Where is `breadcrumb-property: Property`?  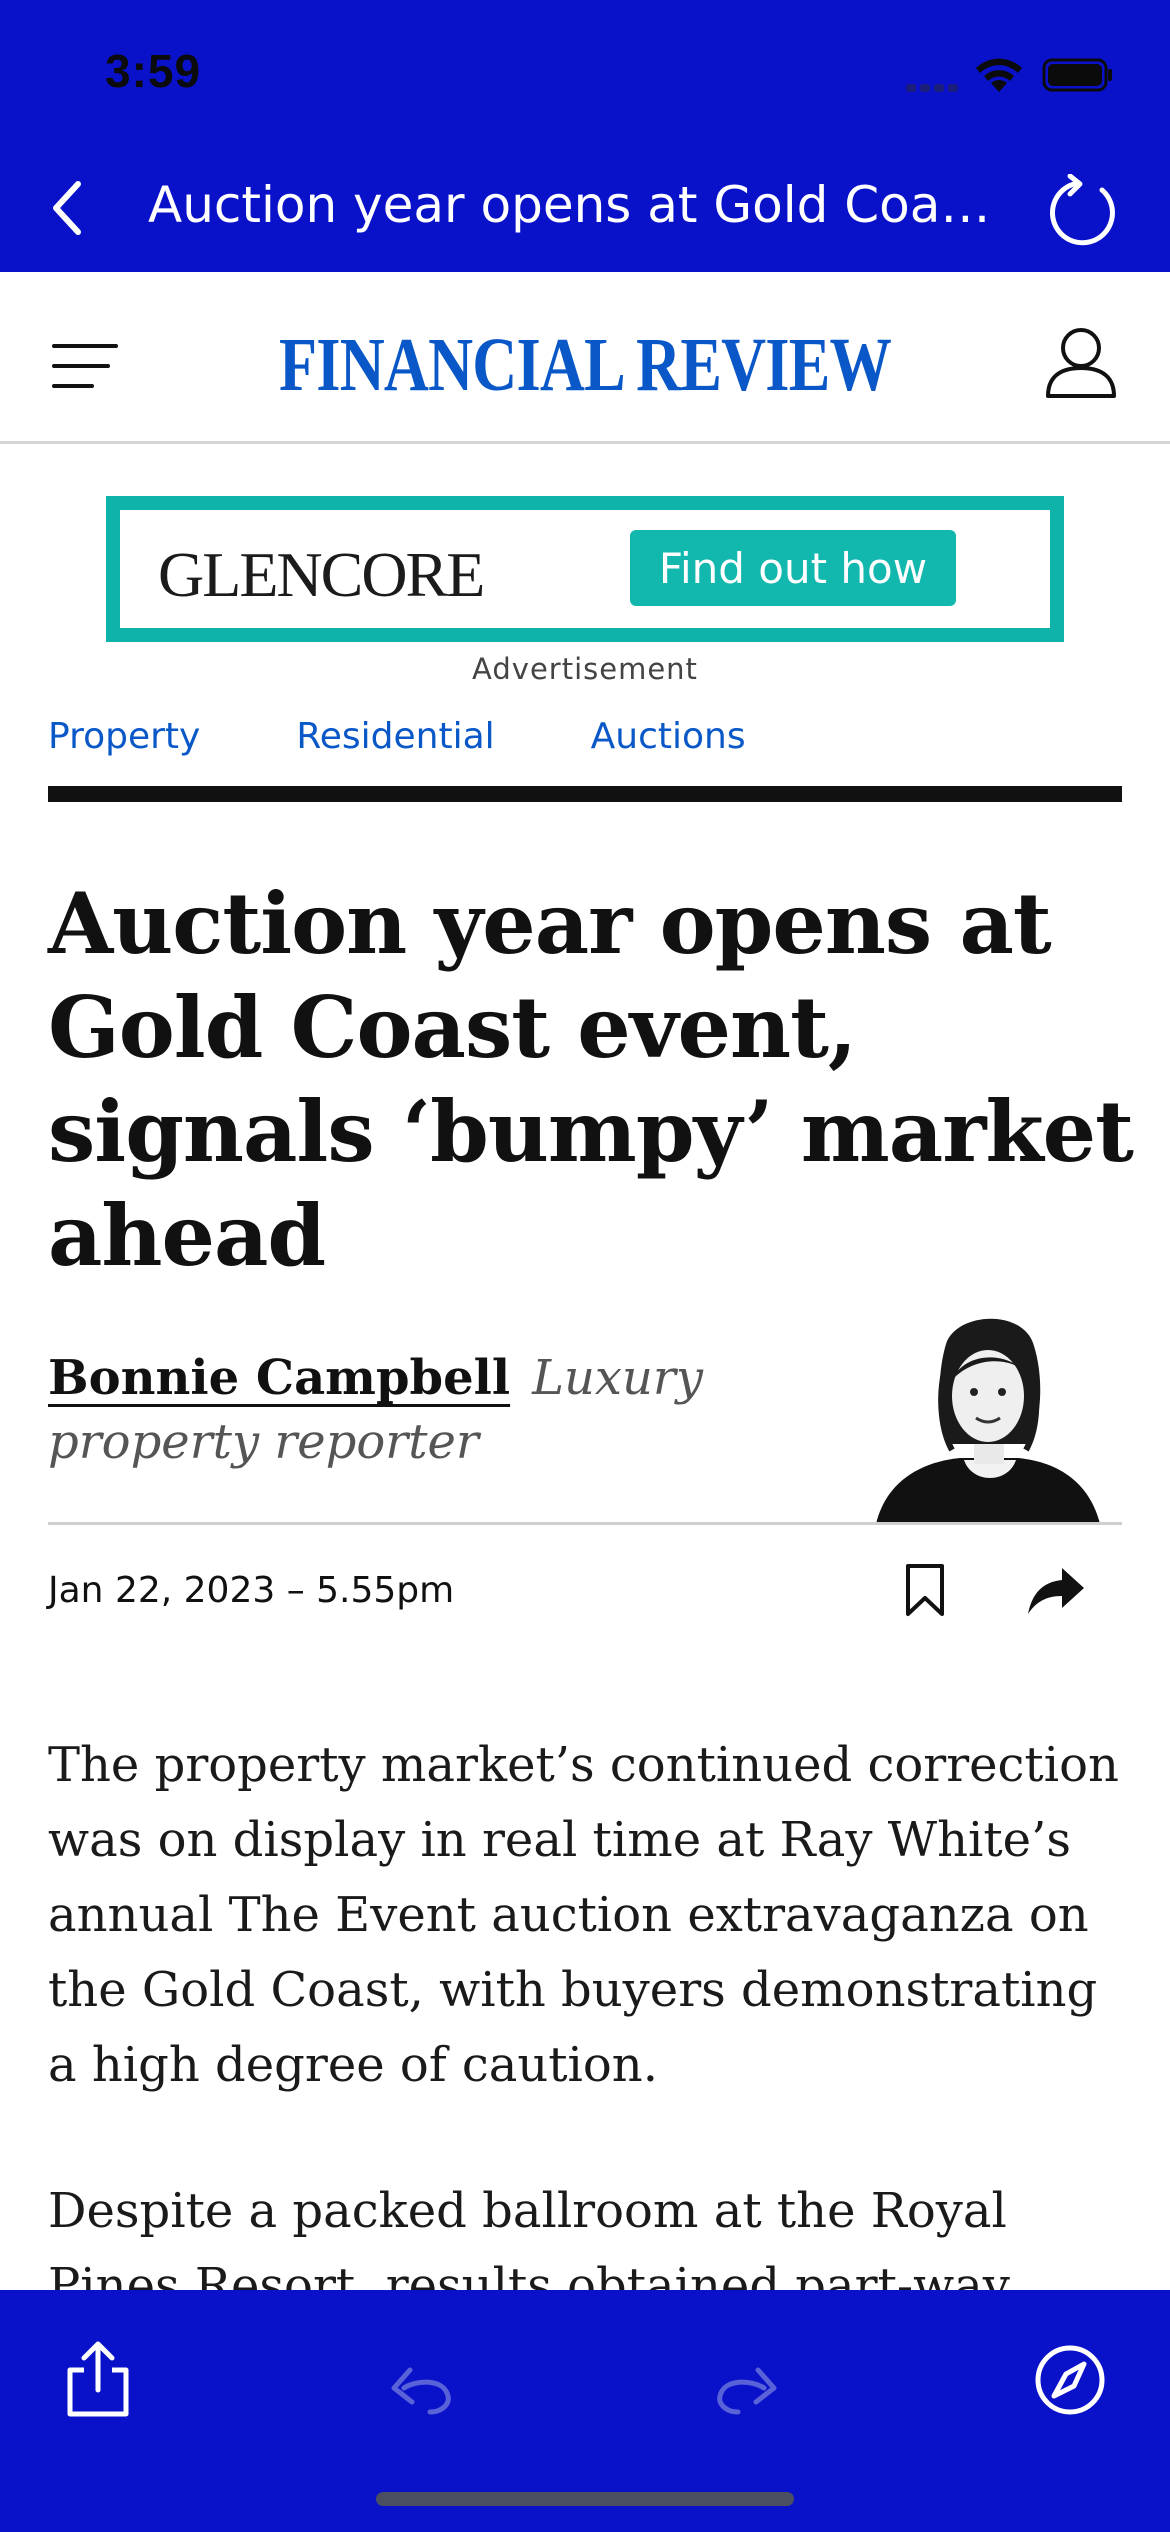 breadcrumb-property: Property is located at coordinates (124, 741).